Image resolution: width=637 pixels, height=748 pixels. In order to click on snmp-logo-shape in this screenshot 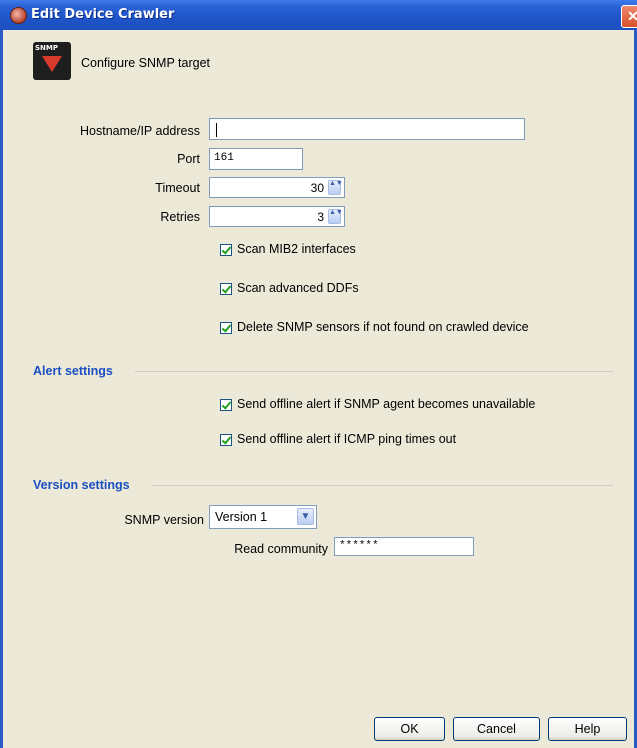, I will do `click(52, 64)`.